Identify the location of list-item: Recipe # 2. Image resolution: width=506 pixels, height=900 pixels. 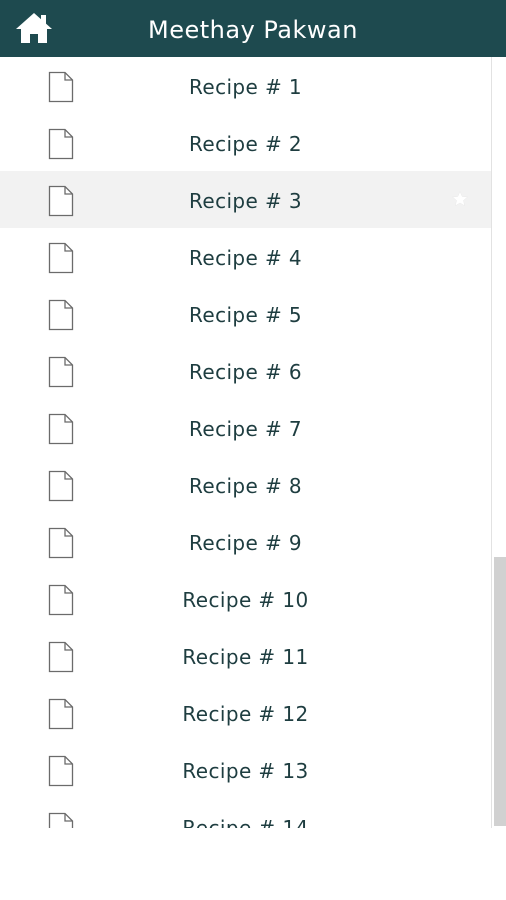
(245, 142).